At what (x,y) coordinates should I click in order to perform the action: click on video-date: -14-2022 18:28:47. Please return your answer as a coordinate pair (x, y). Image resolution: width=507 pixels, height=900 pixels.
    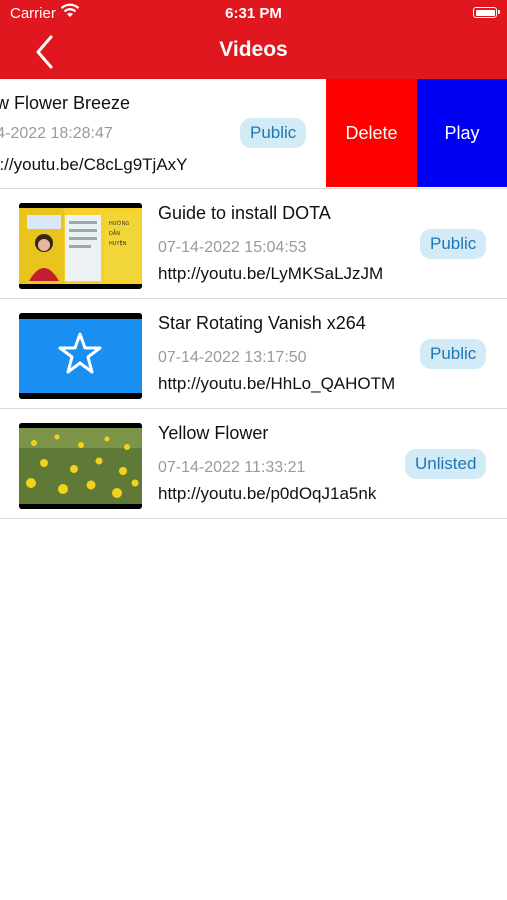
    Looking at the image, I should click on (56, 133).